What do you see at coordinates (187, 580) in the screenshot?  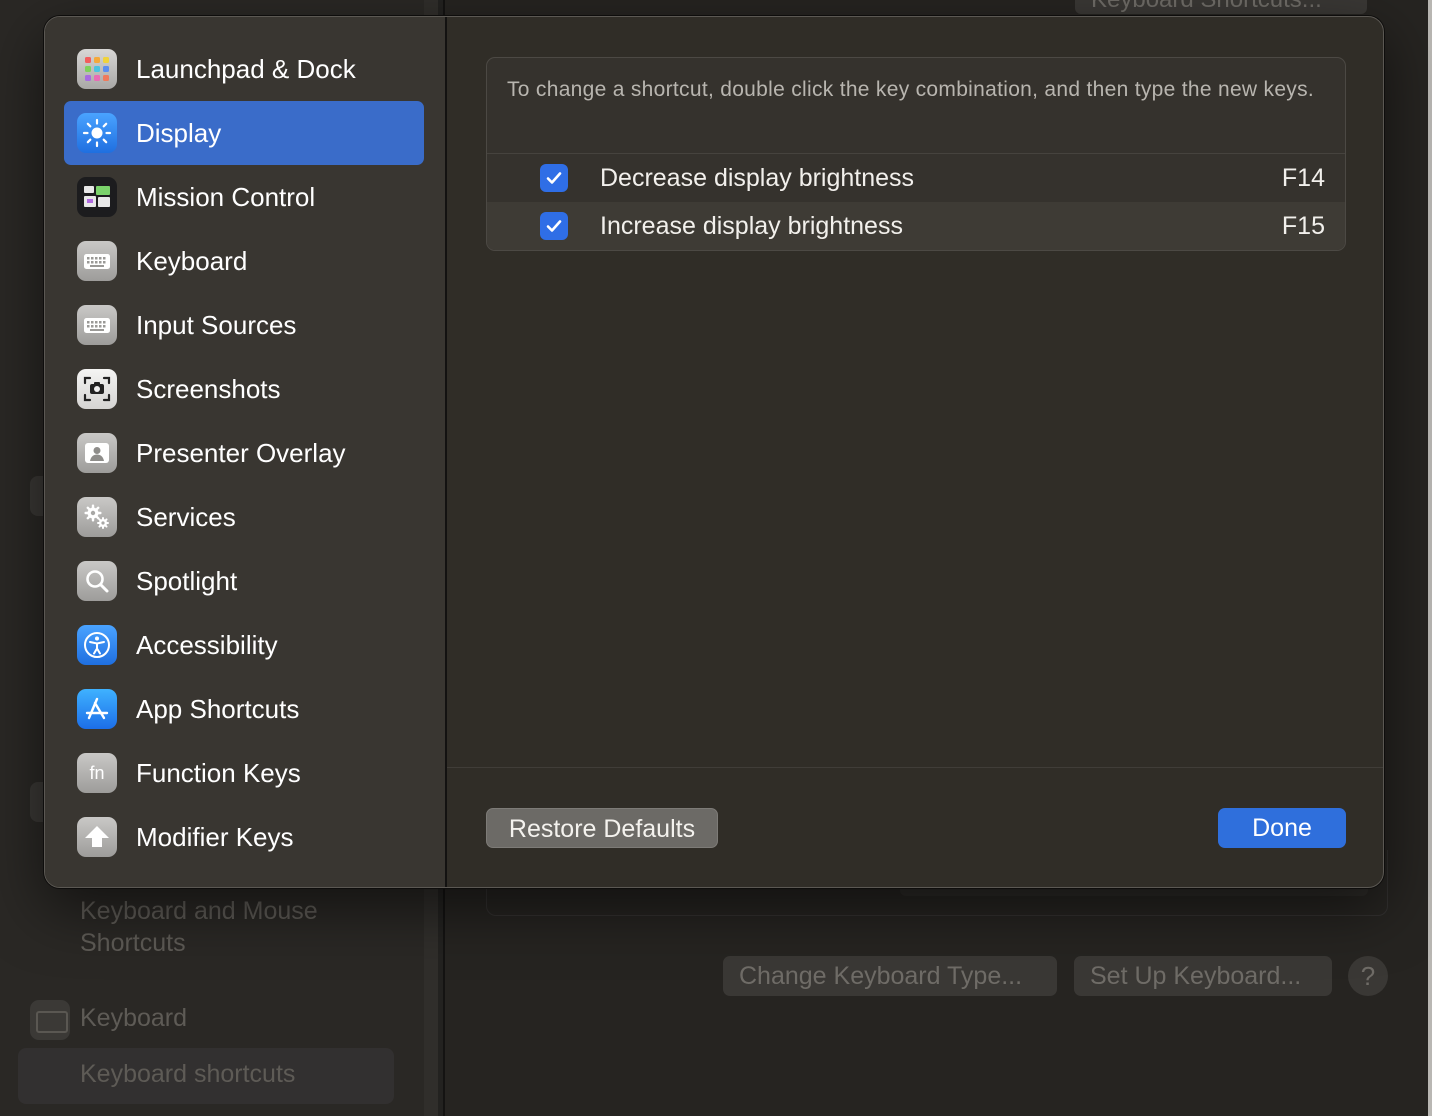 I see `sidebar-item-label: Spotlight` at bounding box center [187, 580].